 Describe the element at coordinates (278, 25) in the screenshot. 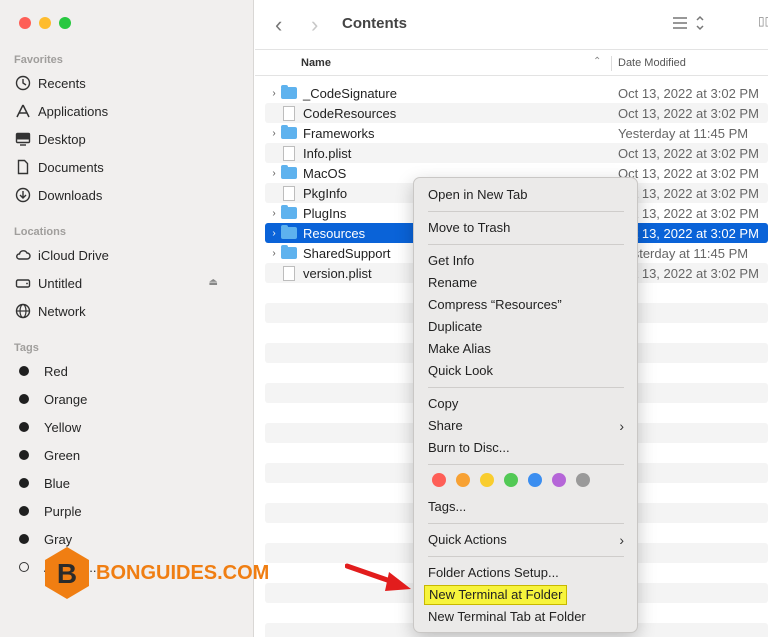

I see `back-button: ‹` at that location.